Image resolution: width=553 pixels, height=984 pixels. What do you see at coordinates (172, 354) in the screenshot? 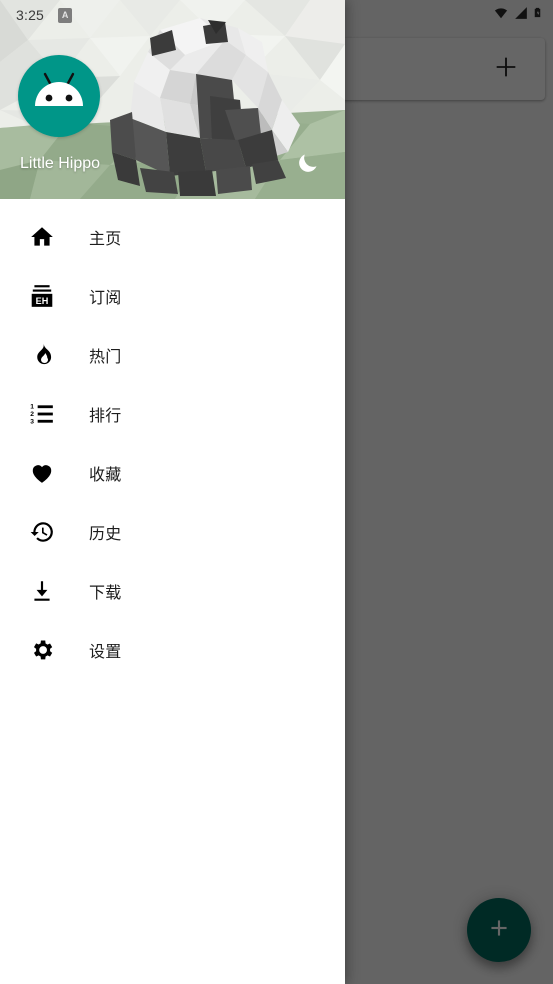
I see `sidebar-item-popular: 热门` at bounding box center [172, 354].